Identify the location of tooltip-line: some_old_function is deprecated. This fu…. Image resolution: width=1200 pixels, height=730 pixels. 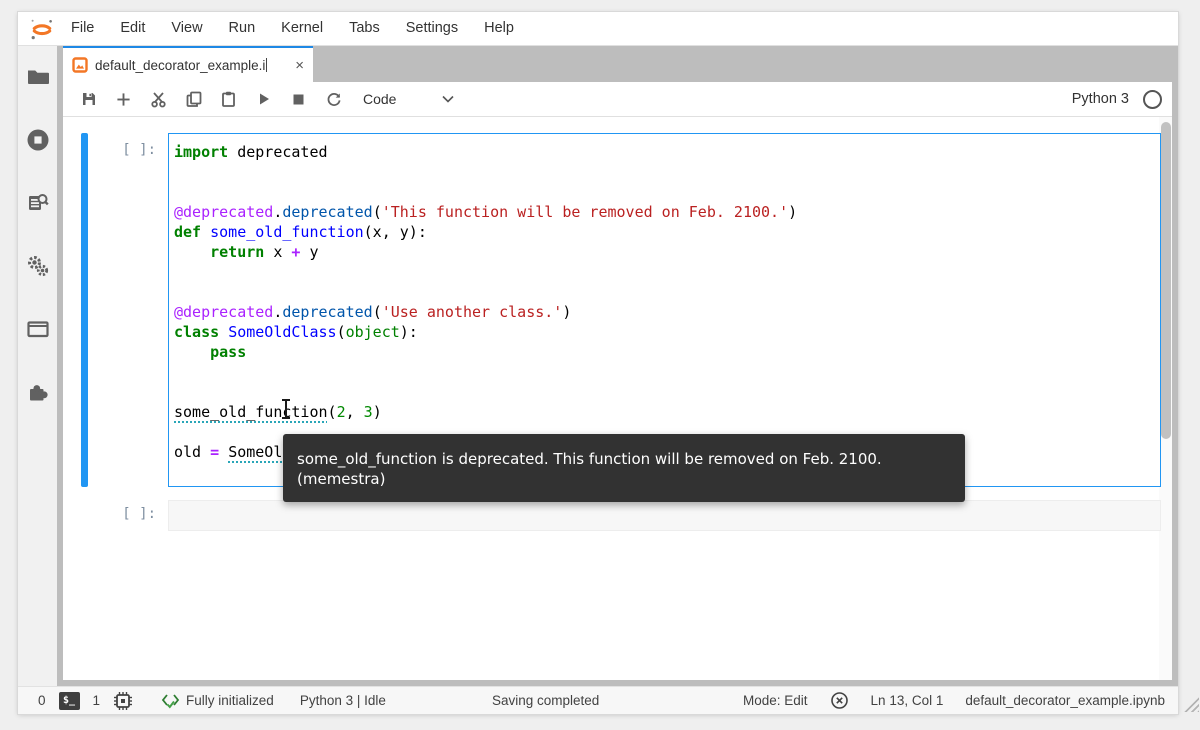
(589, 459).